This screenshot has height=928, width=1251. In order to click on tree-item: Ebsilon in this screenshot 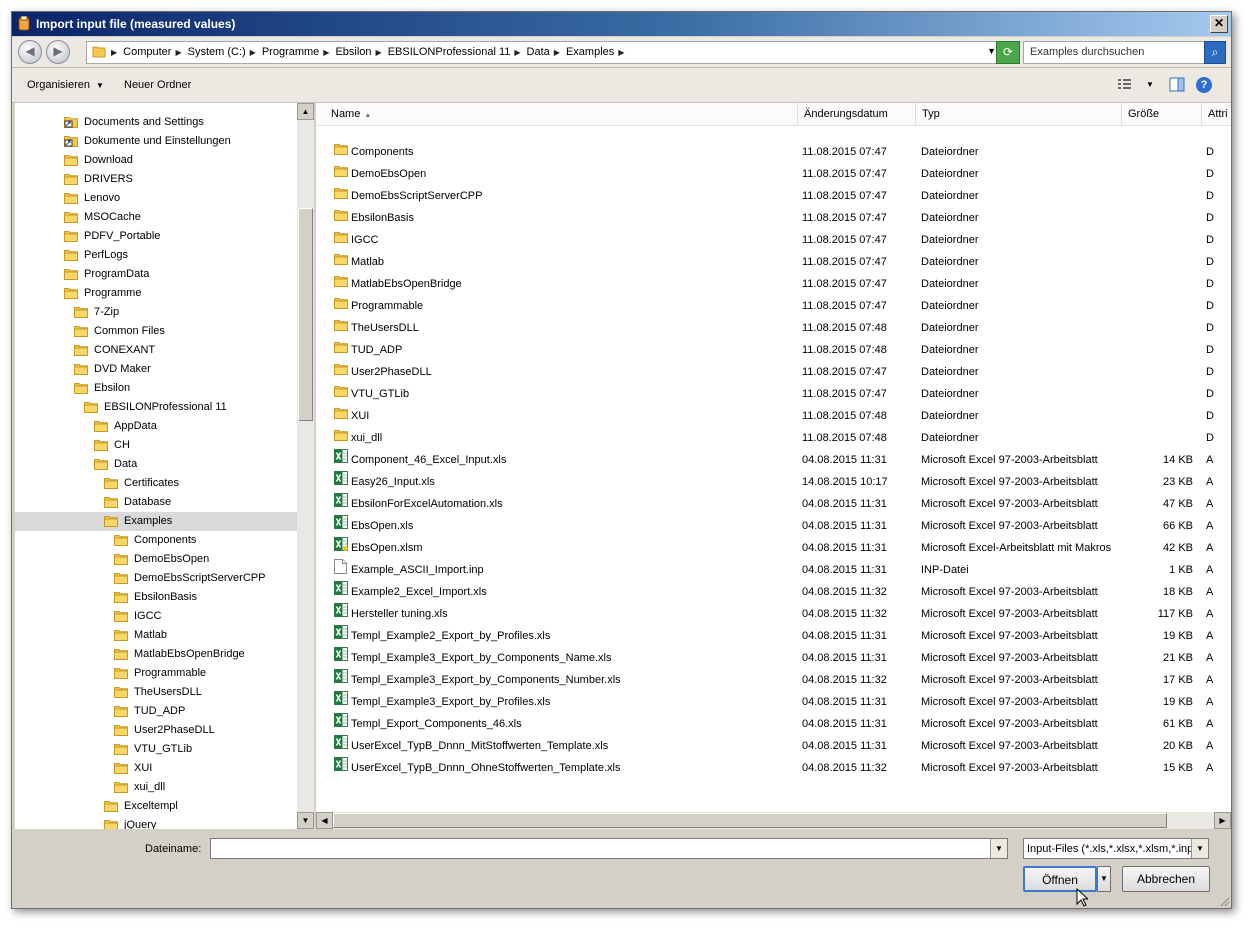, I will do `click(156, 388)`.